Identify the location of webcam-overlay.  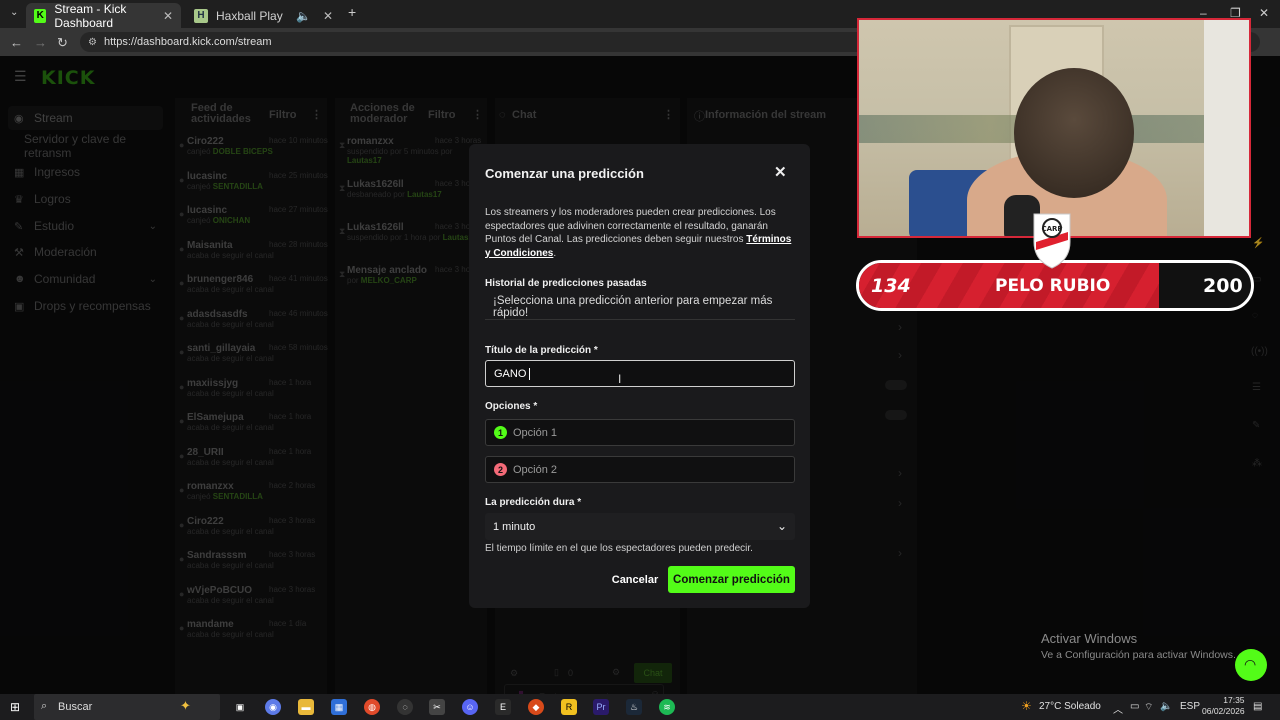
(1054, 128).